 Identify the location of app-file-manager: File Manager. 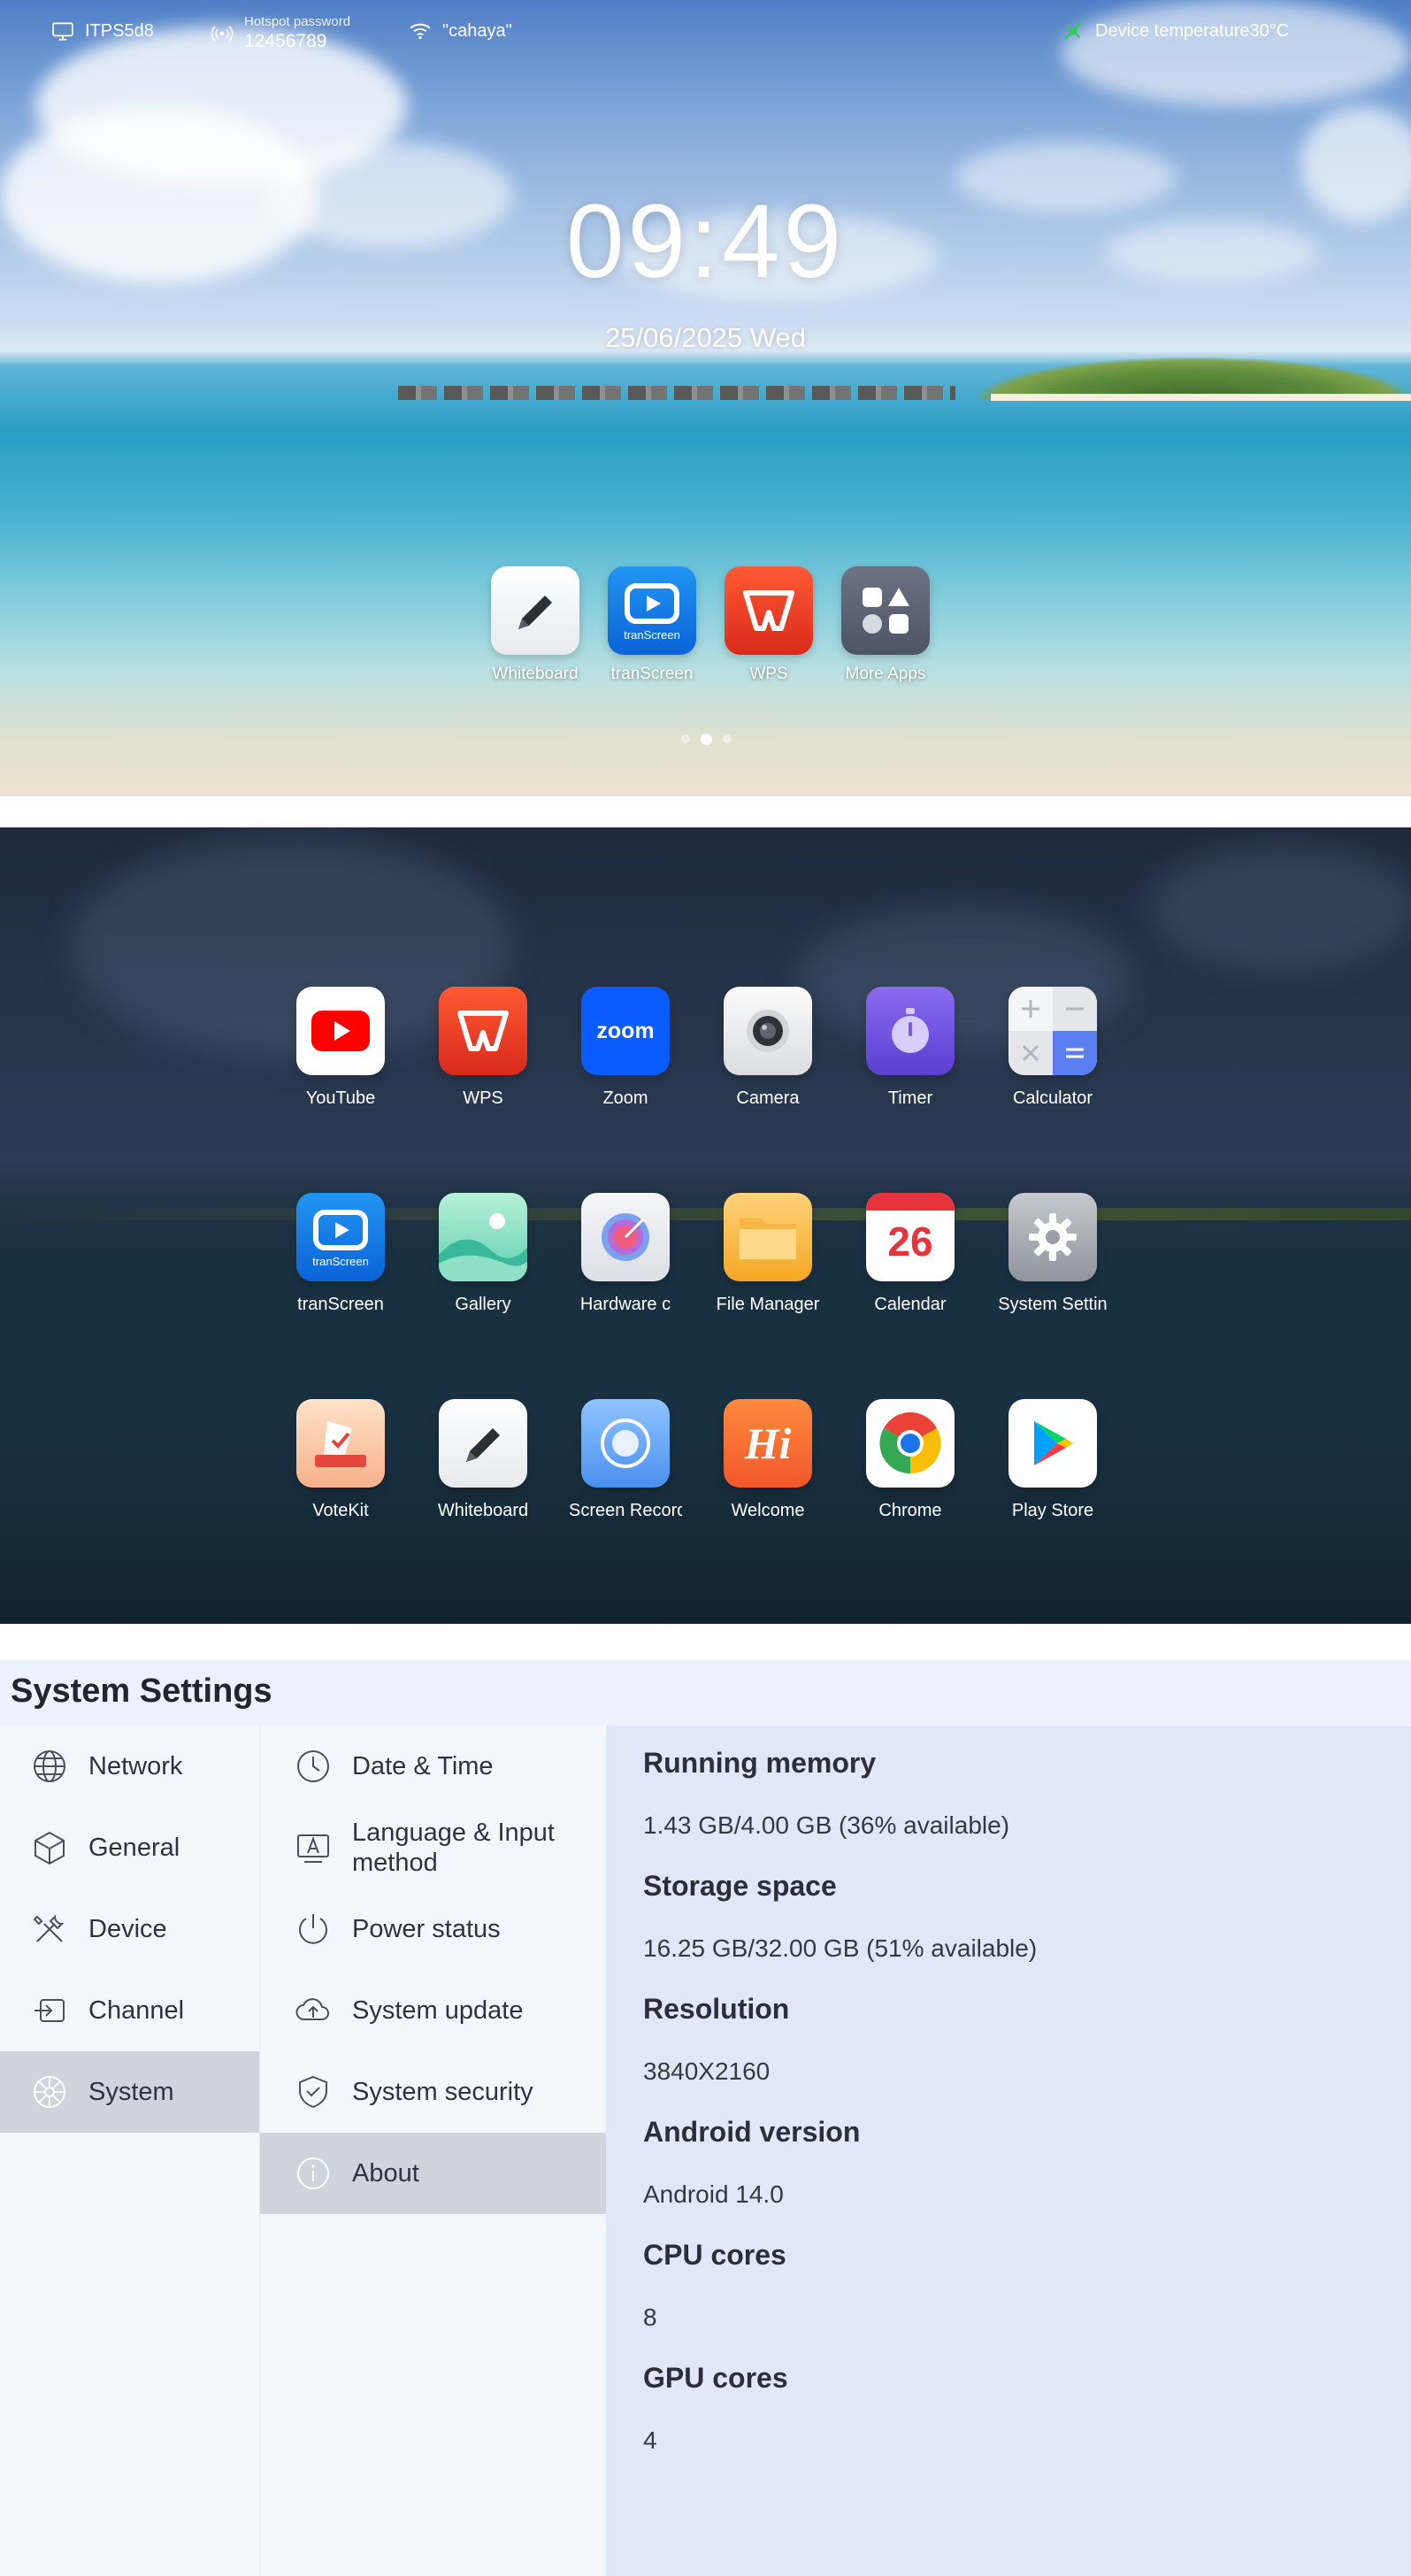
(768, 1254).